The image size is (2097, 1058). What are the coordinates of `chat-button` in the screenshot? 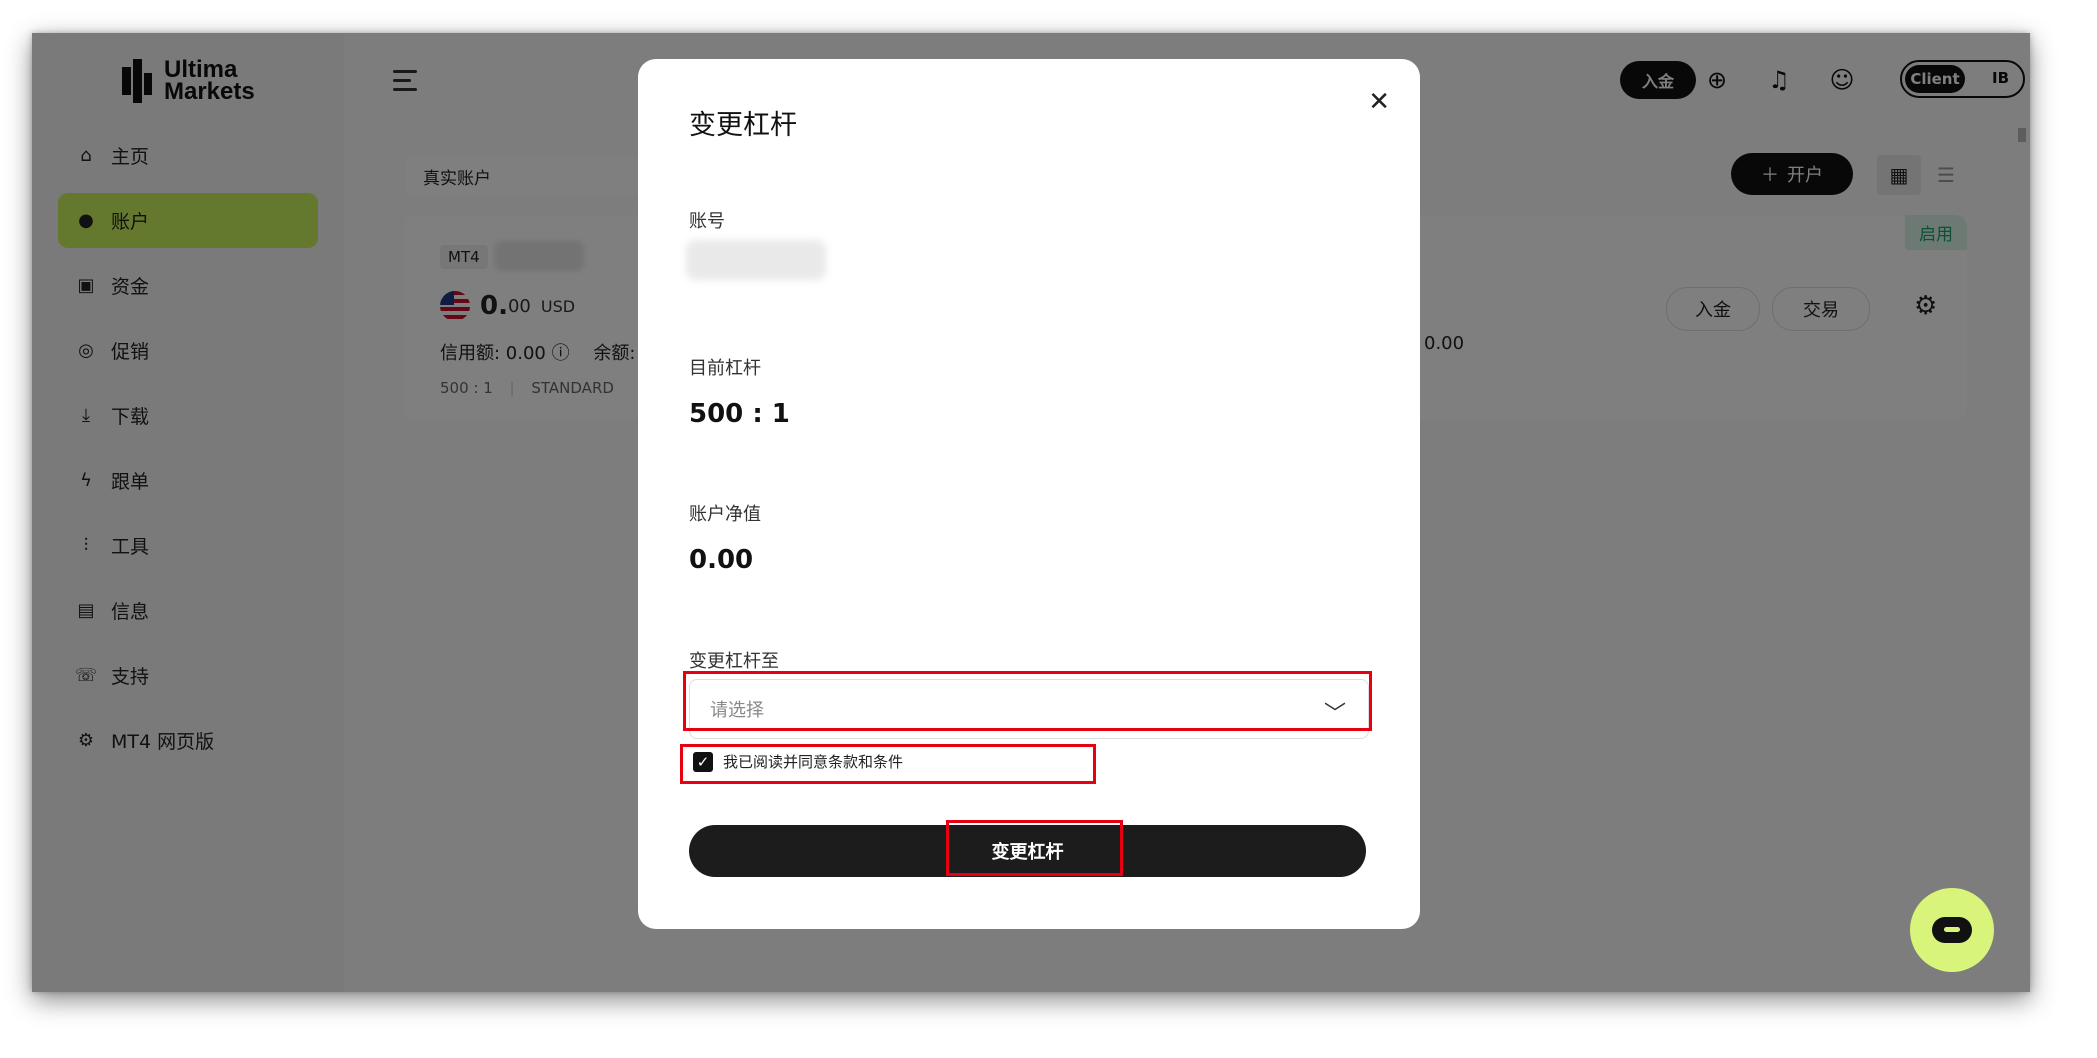 It's located at (1952, 930).